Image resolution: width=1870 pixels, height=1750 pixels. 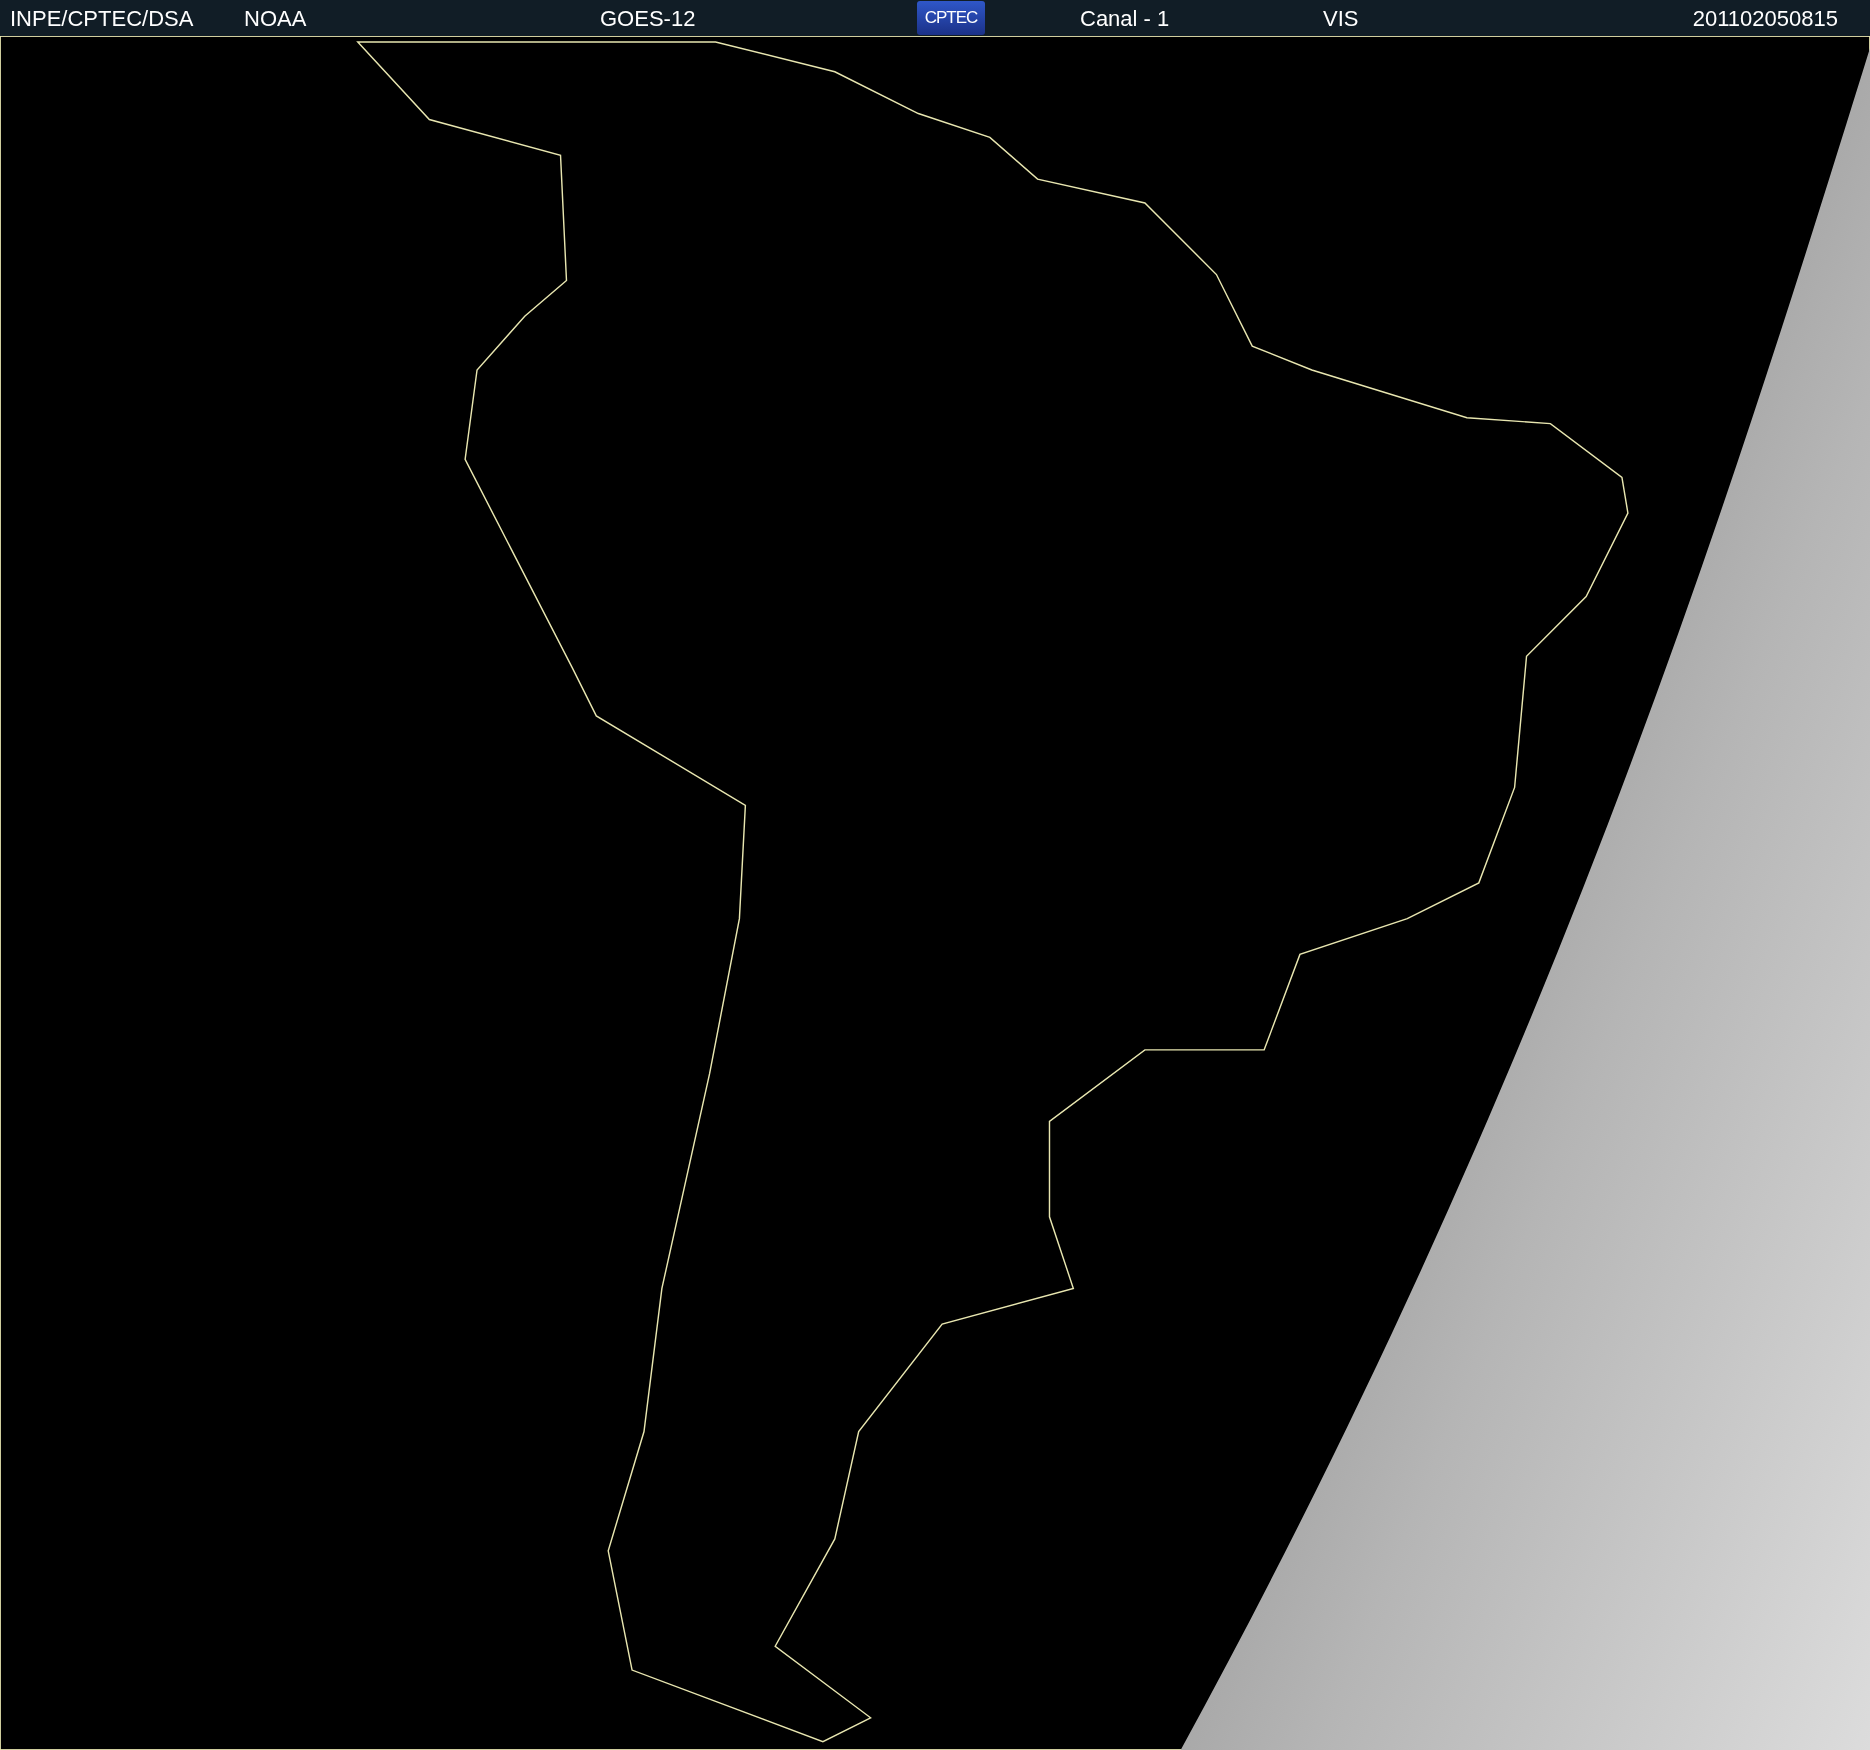 What do you see at coordinates (951, 18) in the screenshot?
I see `logo: CPTEC` at bounding box center [951, 18].